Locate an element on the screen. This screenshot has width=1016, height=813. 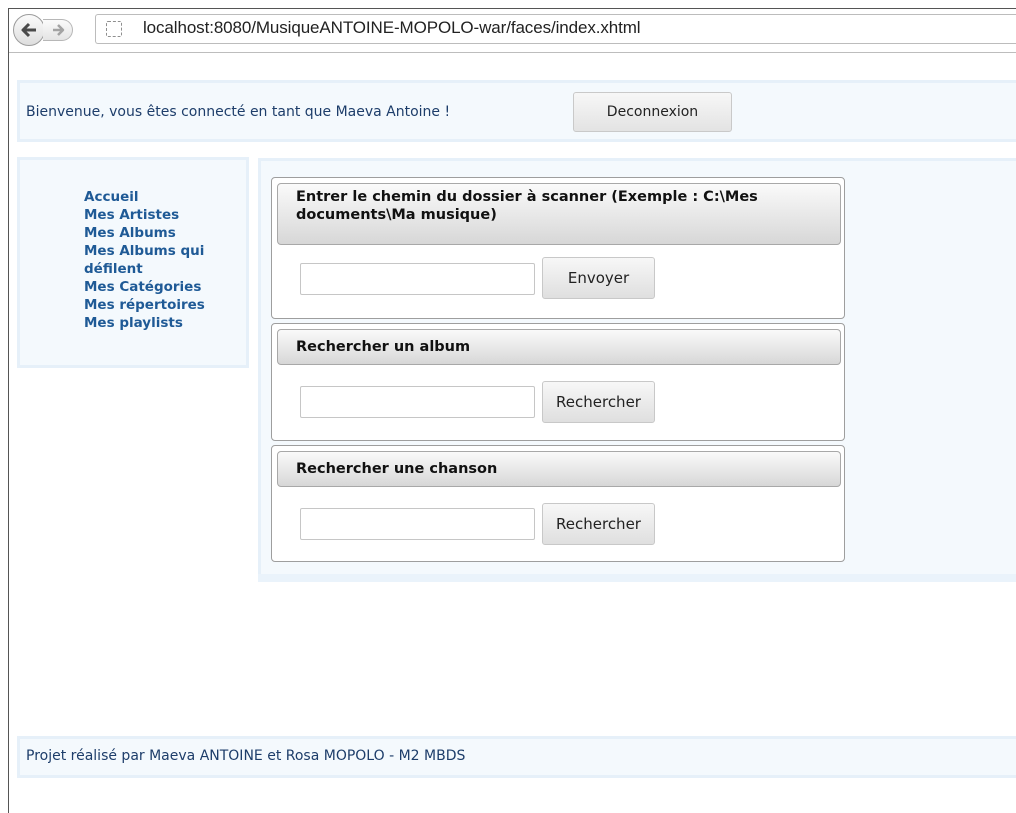
menu-item-artistes: Mes Artistes is located at coordinates (164, 215).